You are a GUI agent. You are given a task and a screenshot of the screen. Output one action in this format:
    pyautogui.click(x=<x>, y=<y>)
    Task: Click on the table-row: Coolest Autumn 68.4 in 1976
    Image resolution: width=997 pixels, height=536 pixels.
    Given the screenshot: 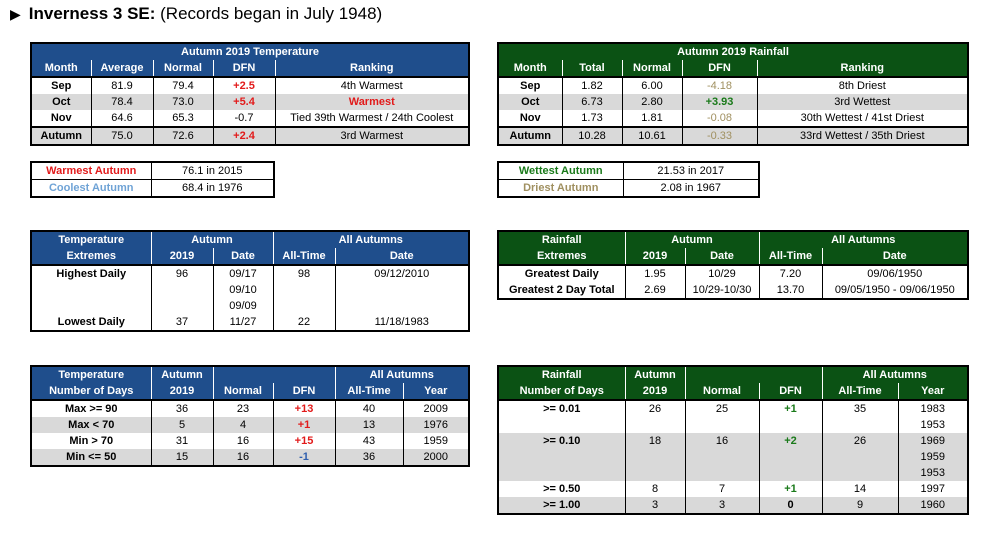 What is the action you would take?
    pyautogui.click(x=152, y=188)
    